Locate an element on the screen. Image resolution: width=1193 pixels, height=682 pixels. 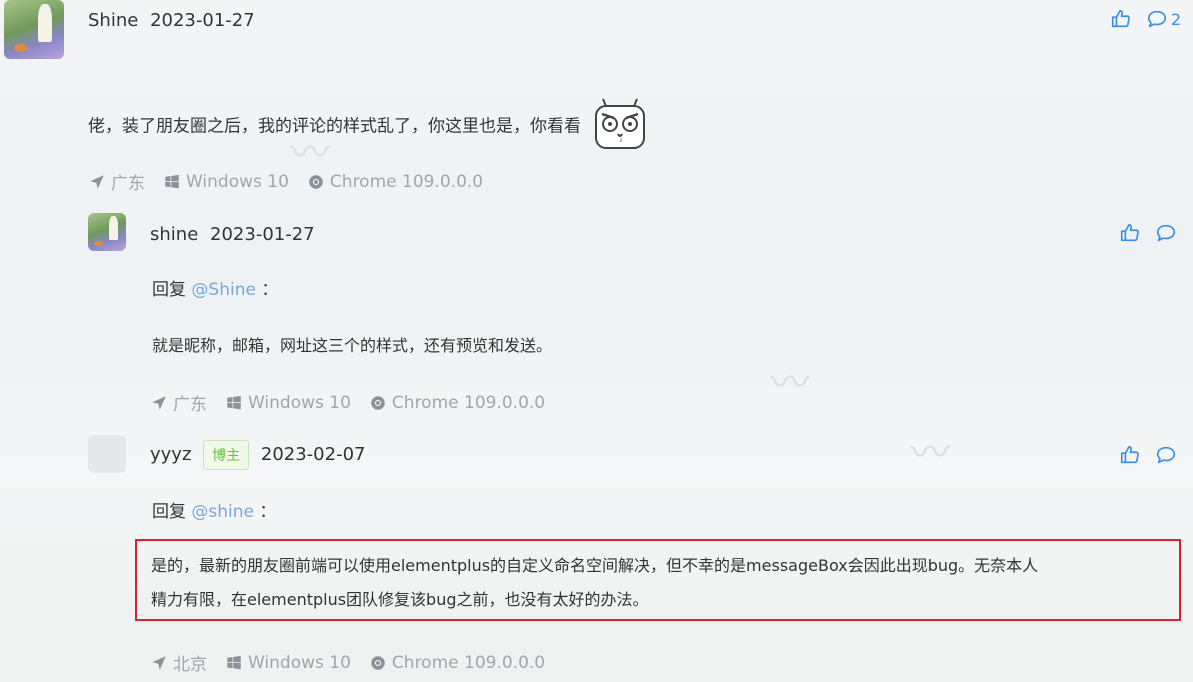
comment-meta: 北京 Windows 10 Chrome 109.0.0.0 is located at coordinates (347, 662).